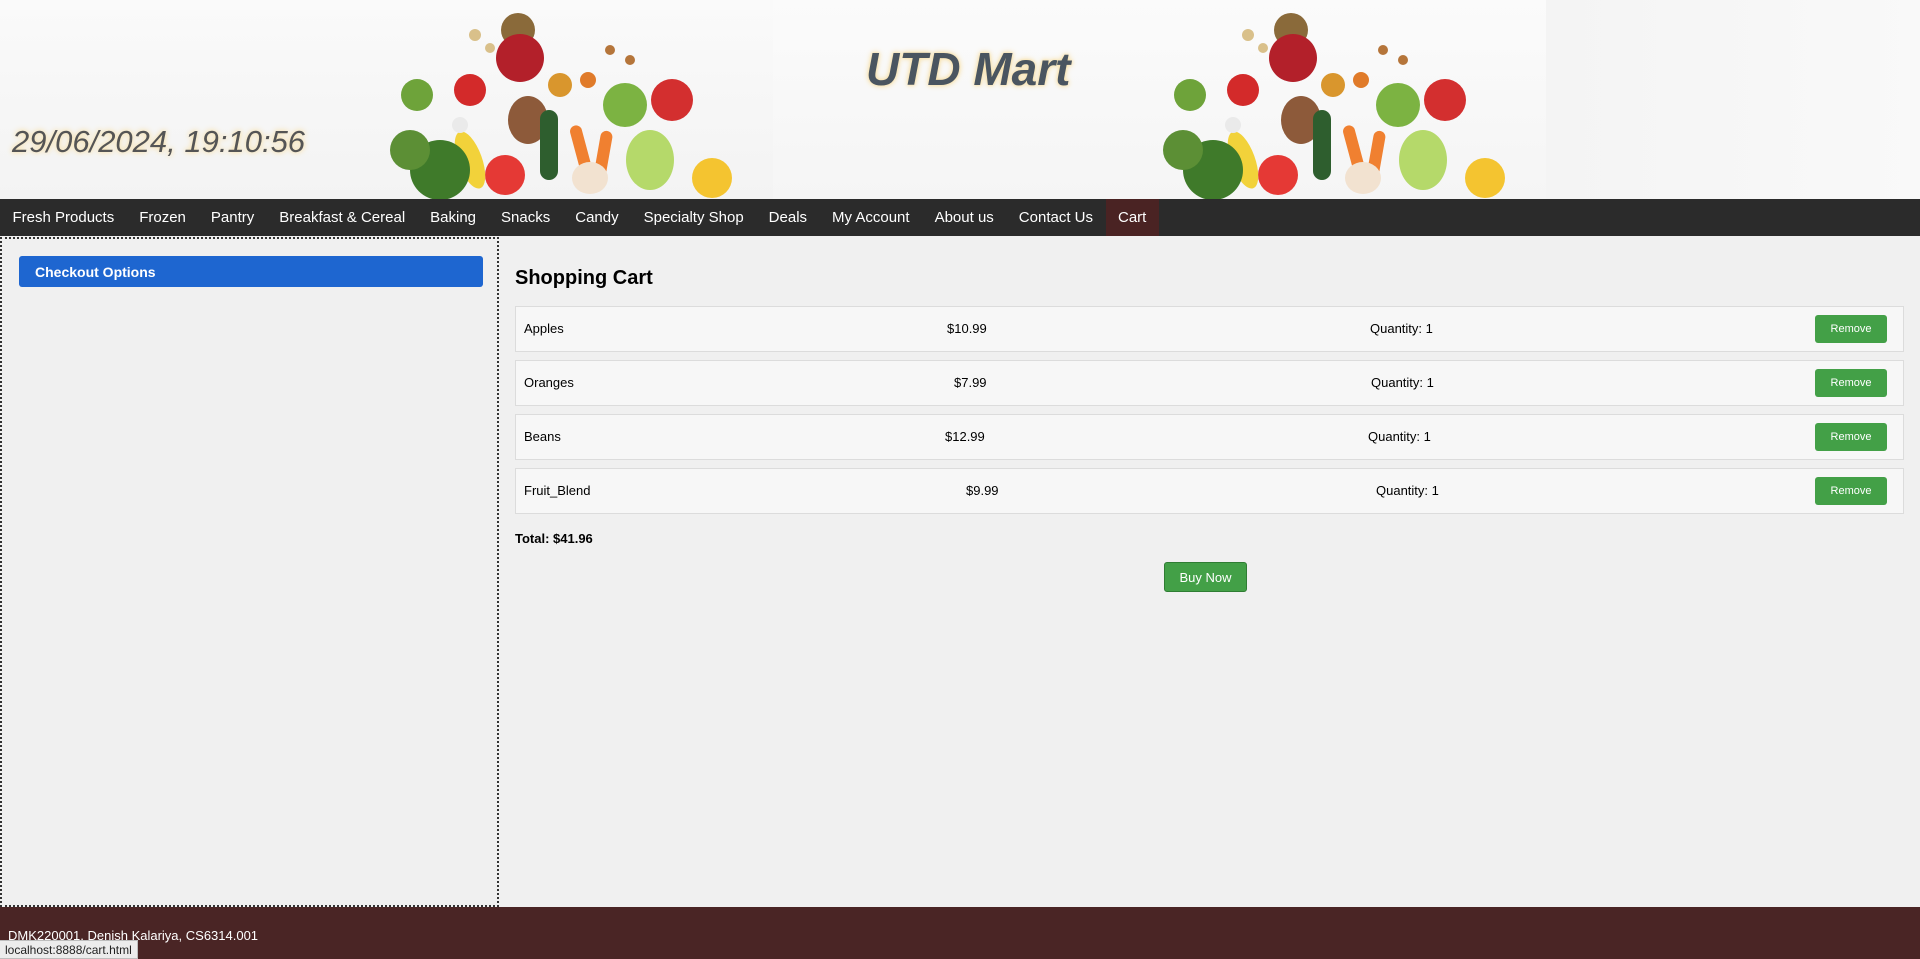  Describe the element at coordinates (1132, 217) in the screenshot. I see `nav-item-cart: Cart` at that location.